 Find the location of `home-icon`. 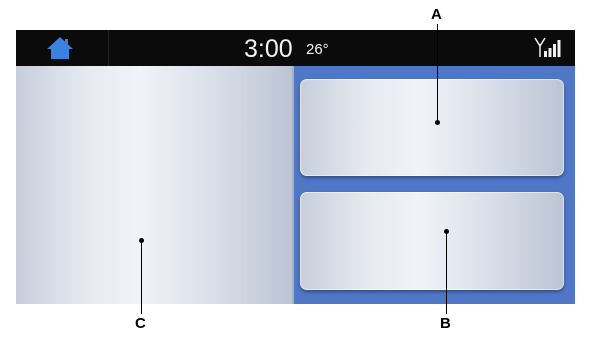

home-icon is located at coordinates (60, 48).